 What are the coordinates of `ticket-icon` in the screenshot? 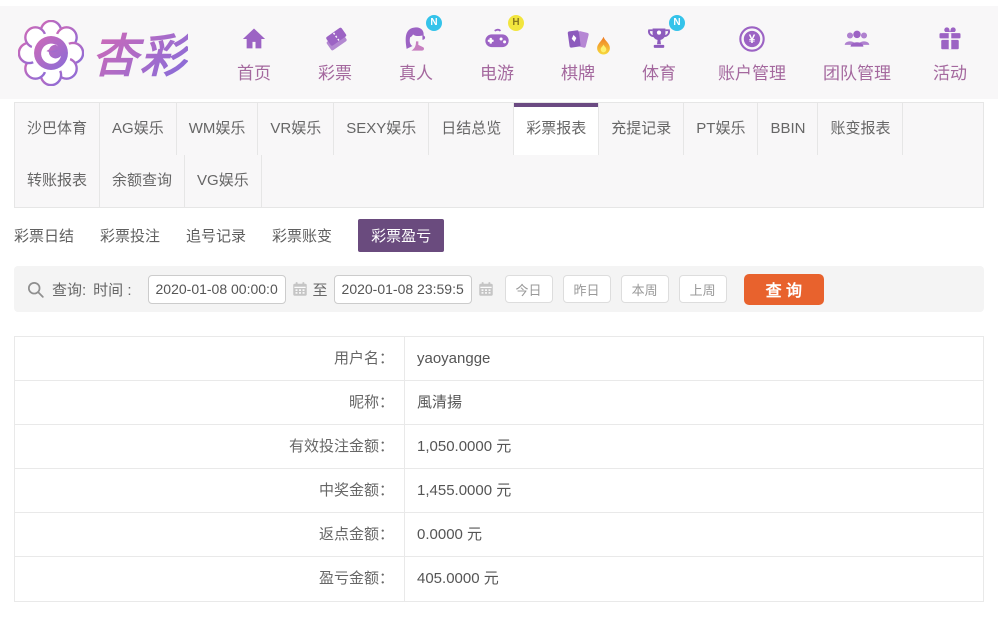 It's located at (335, 37).